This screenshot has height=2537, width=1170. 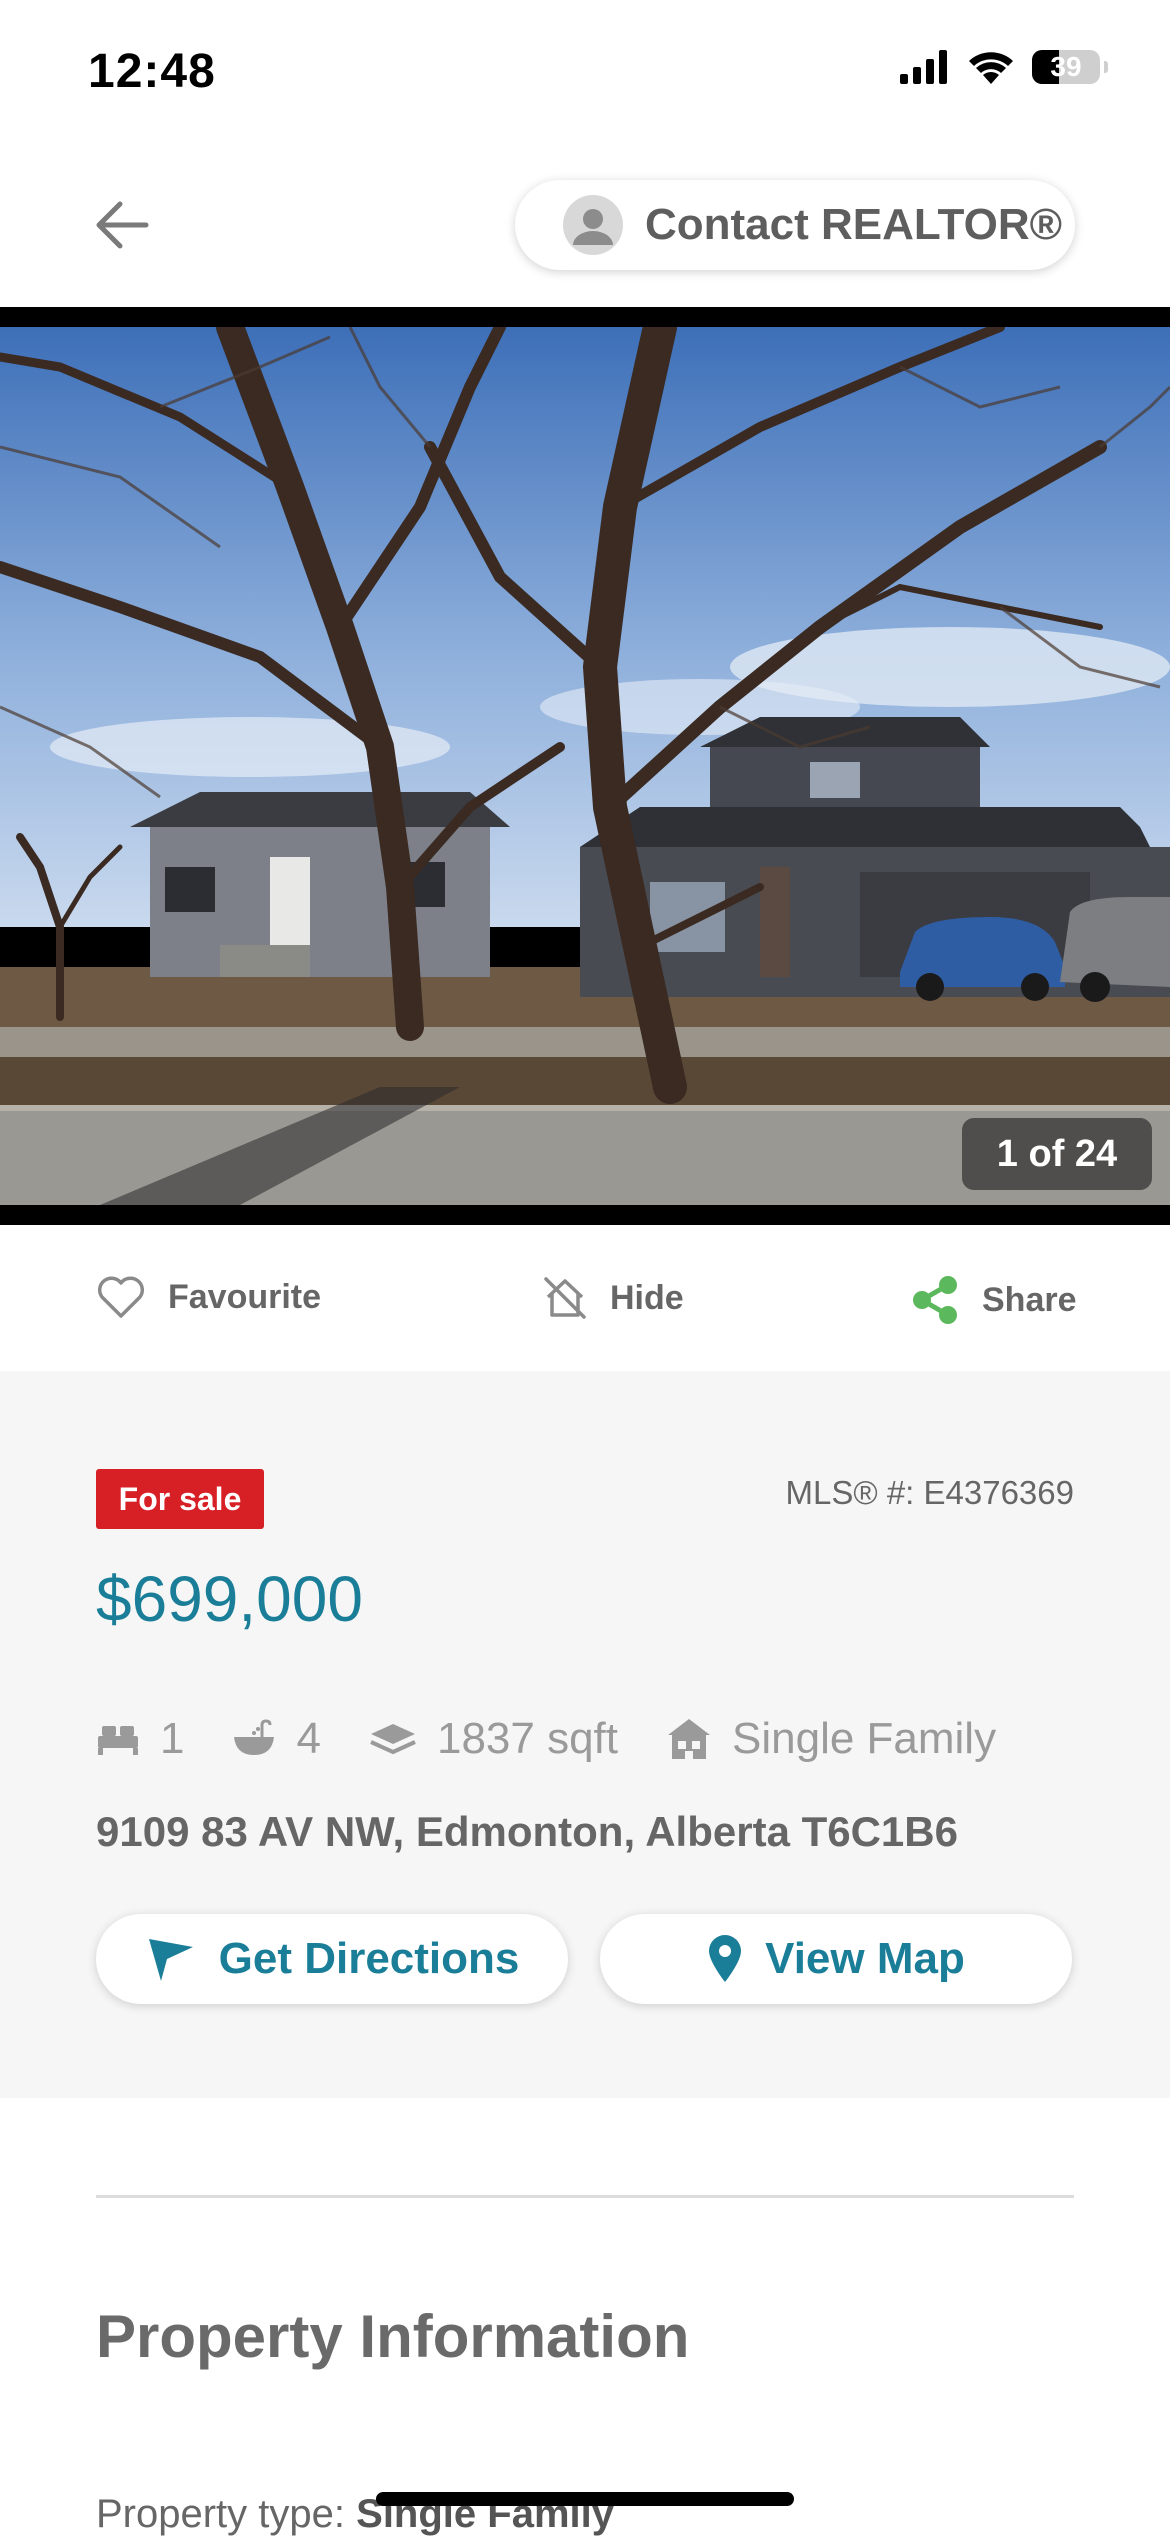 I want to click on get-directions-label: Get Directions, so click(x=369, y=1958).